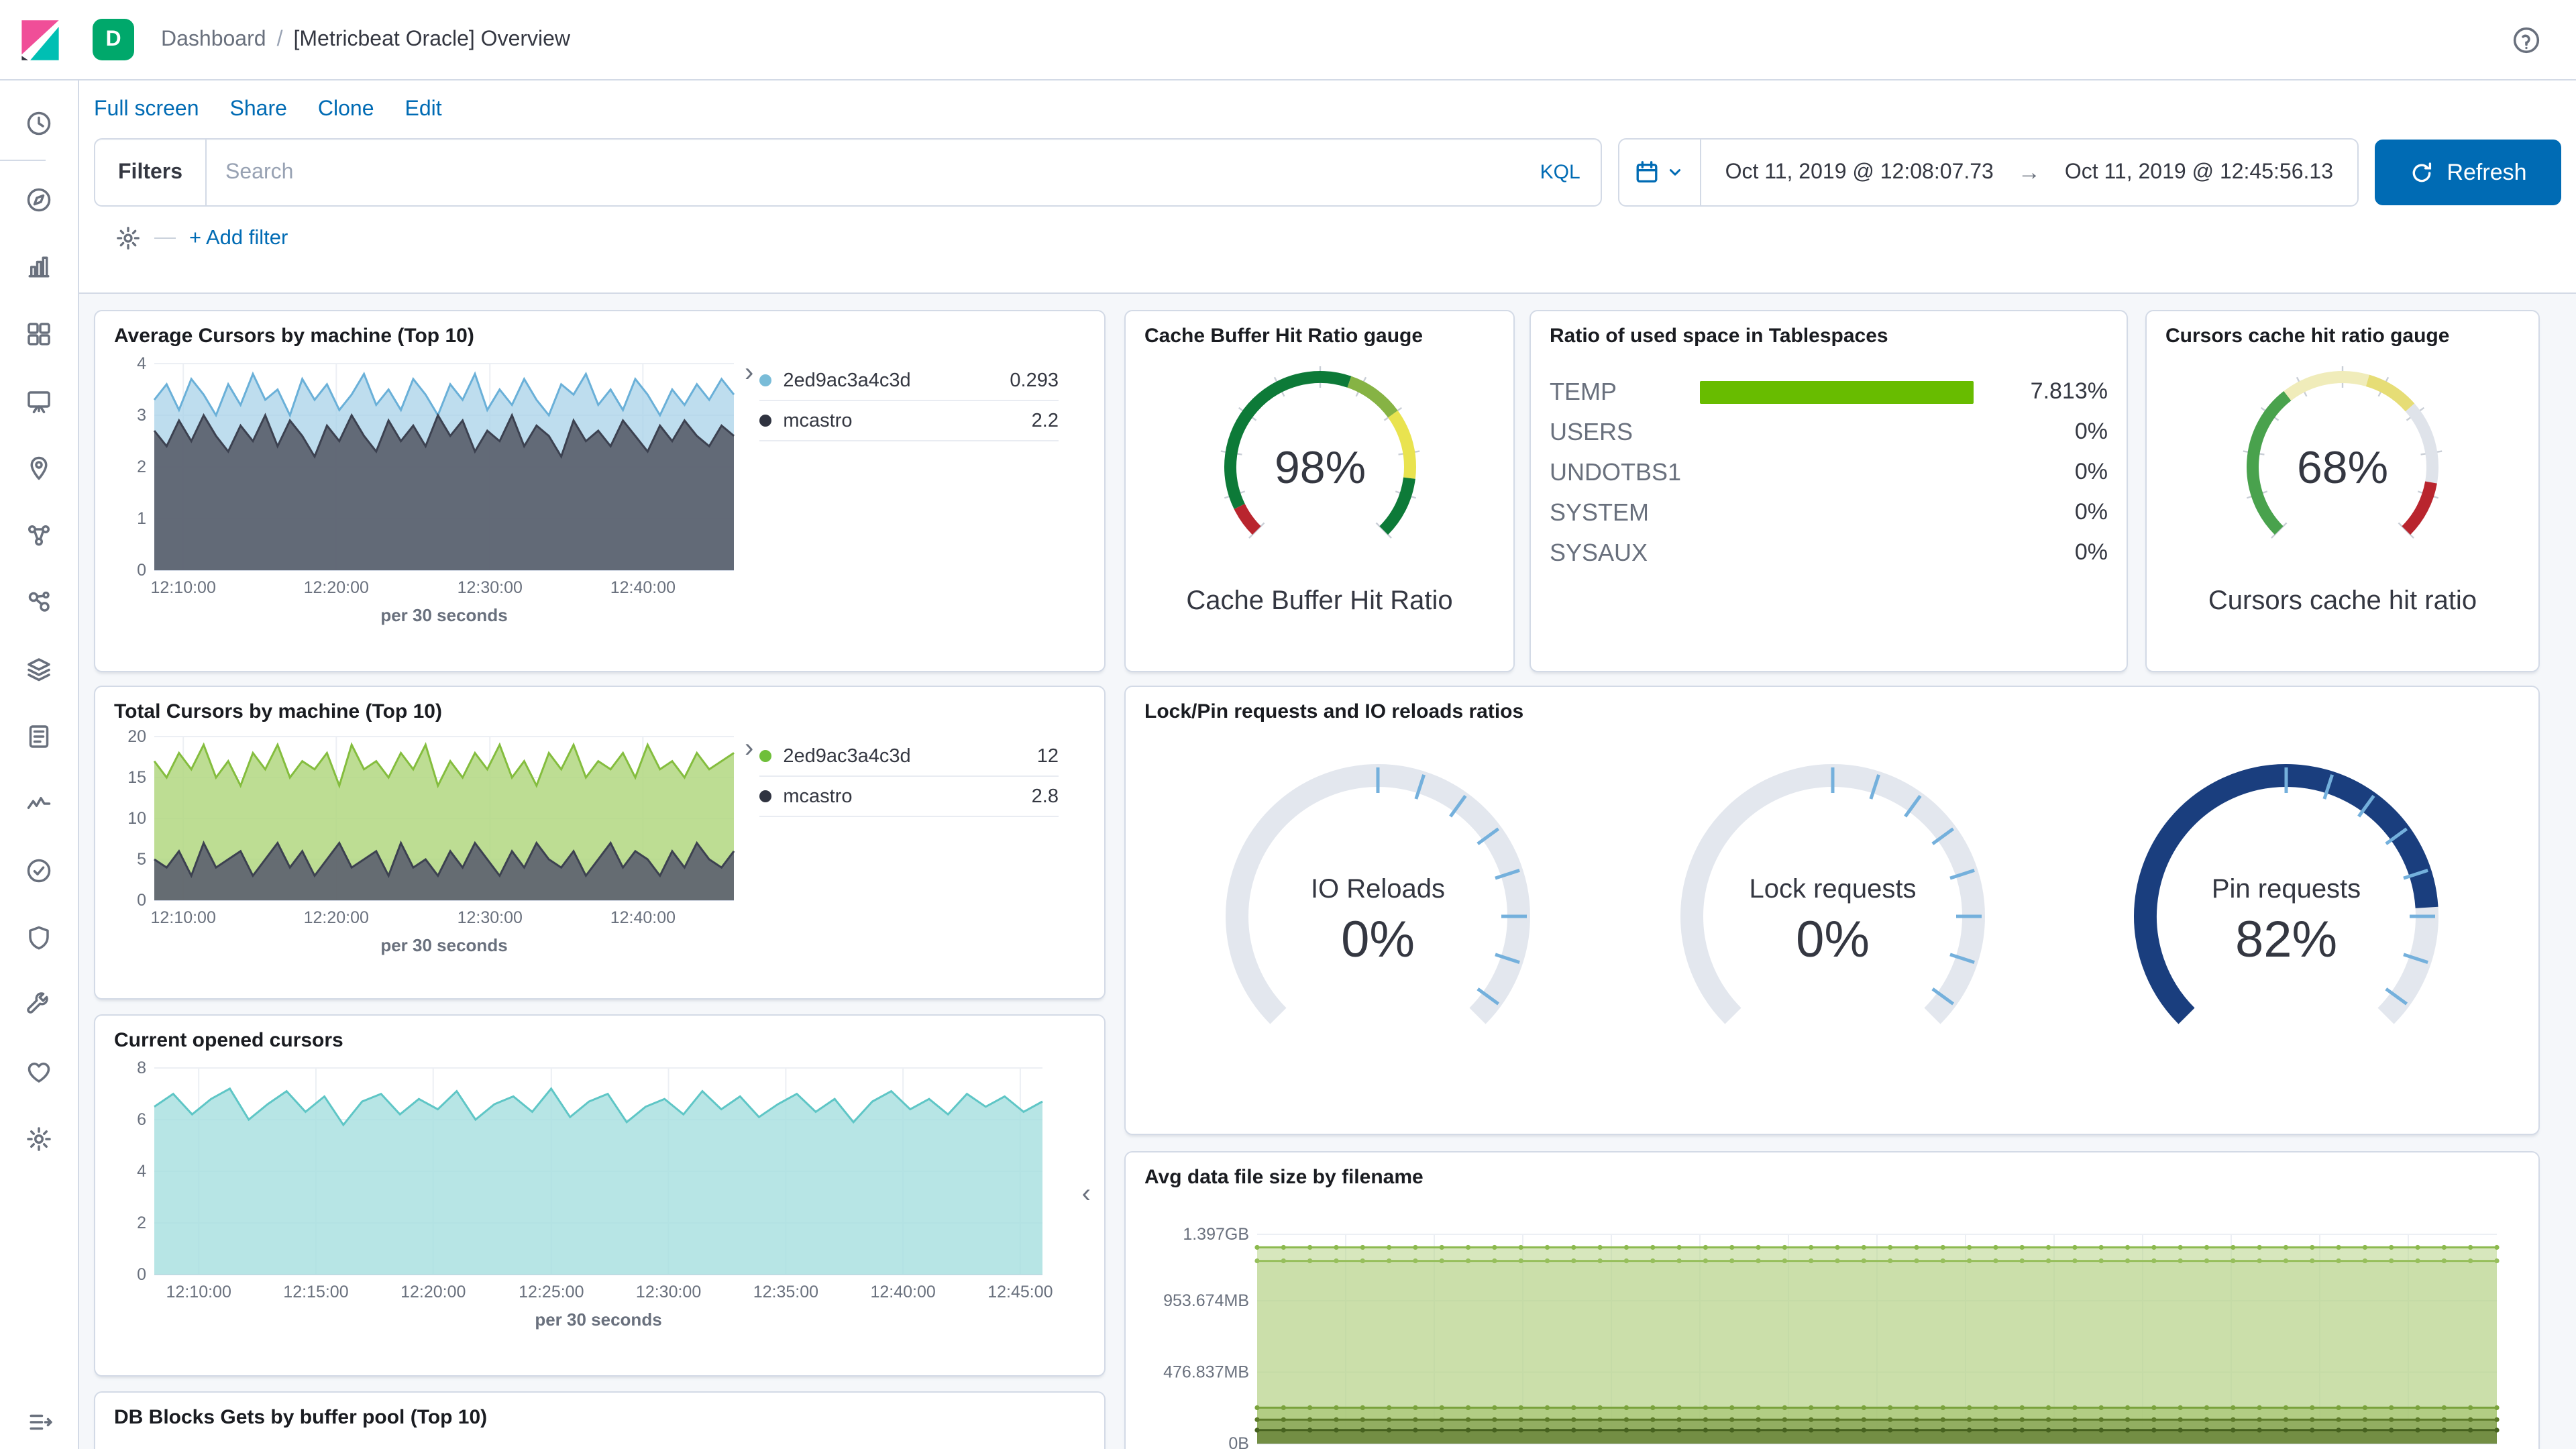 The height and width of the screenshot is (1449, 2576). What do you see at coordinates (423, 110) in the screenshot?
I see `menu-item-edit: Edit` at bounding box center [423, 110].